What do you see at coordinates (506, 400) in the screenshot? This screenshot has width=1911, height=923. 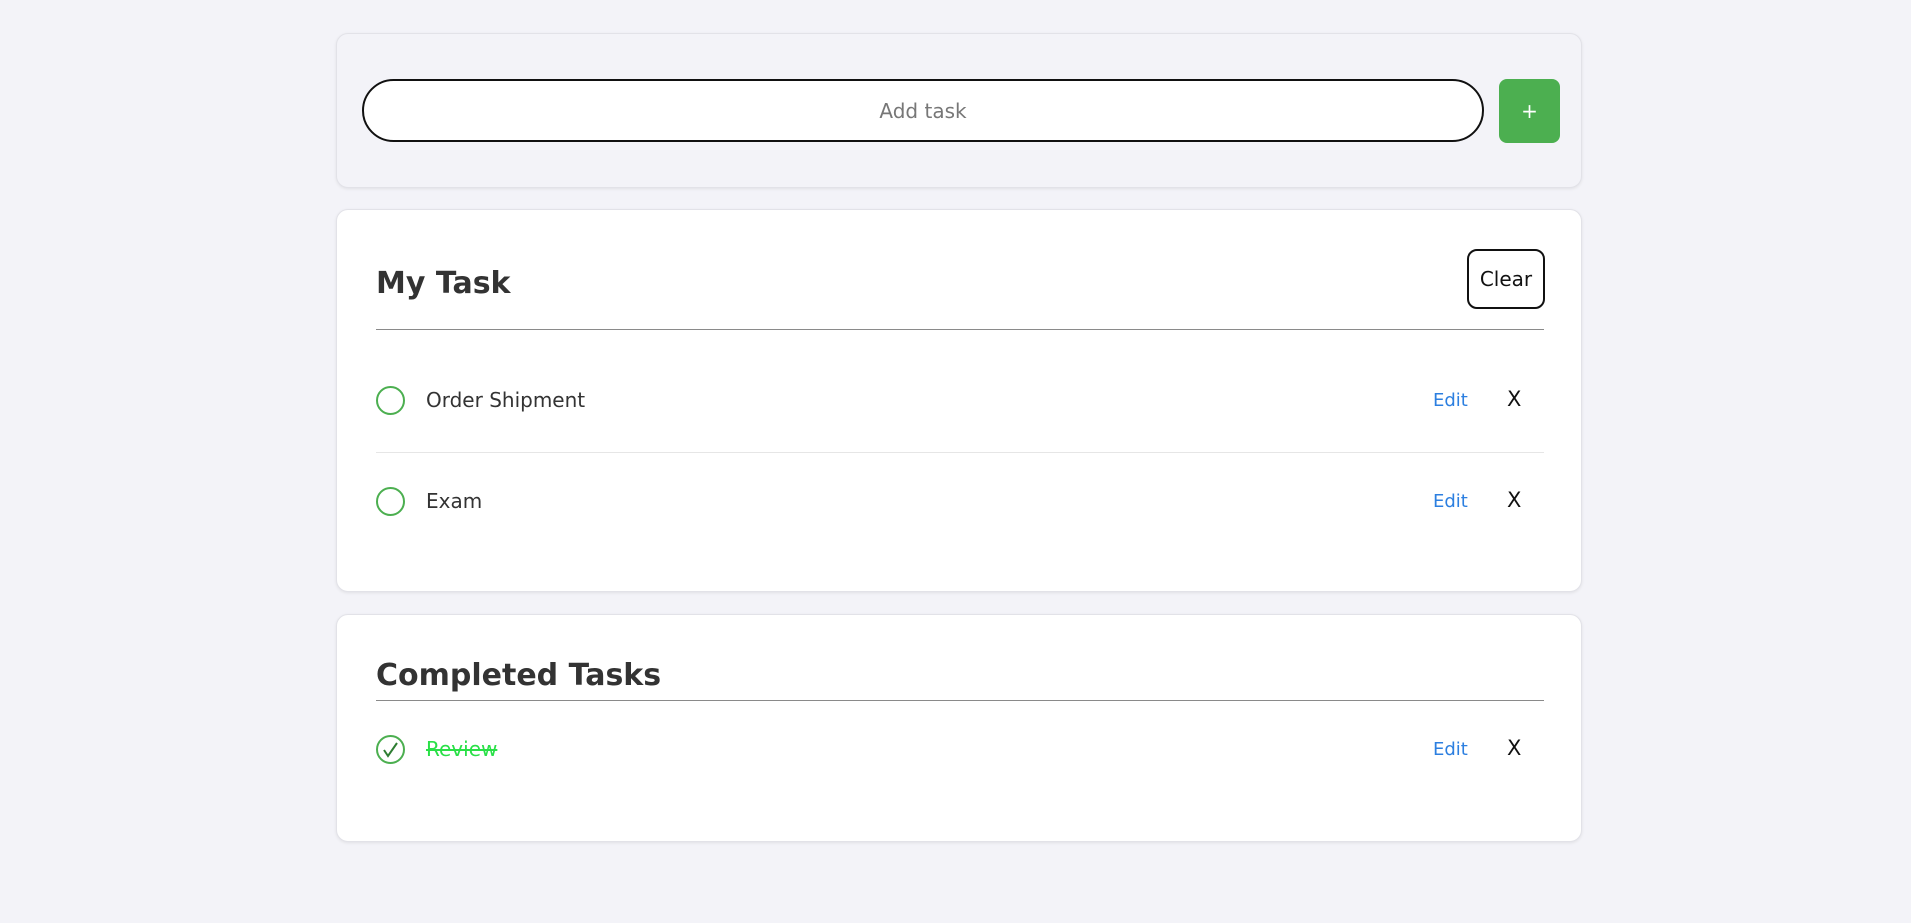 I see `task-label: Order Shipment` at bounding box center [506, 400].